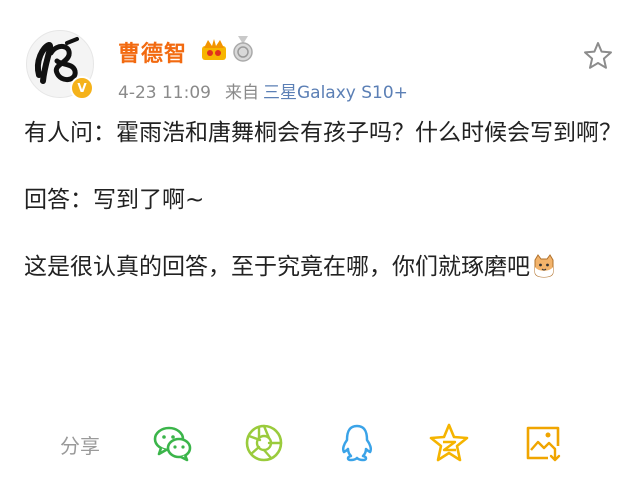 Image resolution: width=640 pixels, height=477 pixels. Describe the element at coordinates (335, 93) in the screenshot. I see `device-source-link: 三星Galaxy S10+` at that location.